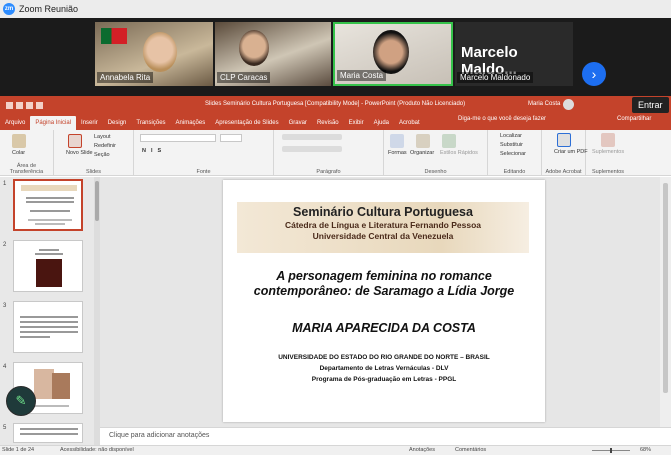 The width and height of the screenshot is (671, 455). Describe the element at coordinates (312, 149) in the screenshot. I see `align-icons` at that location.